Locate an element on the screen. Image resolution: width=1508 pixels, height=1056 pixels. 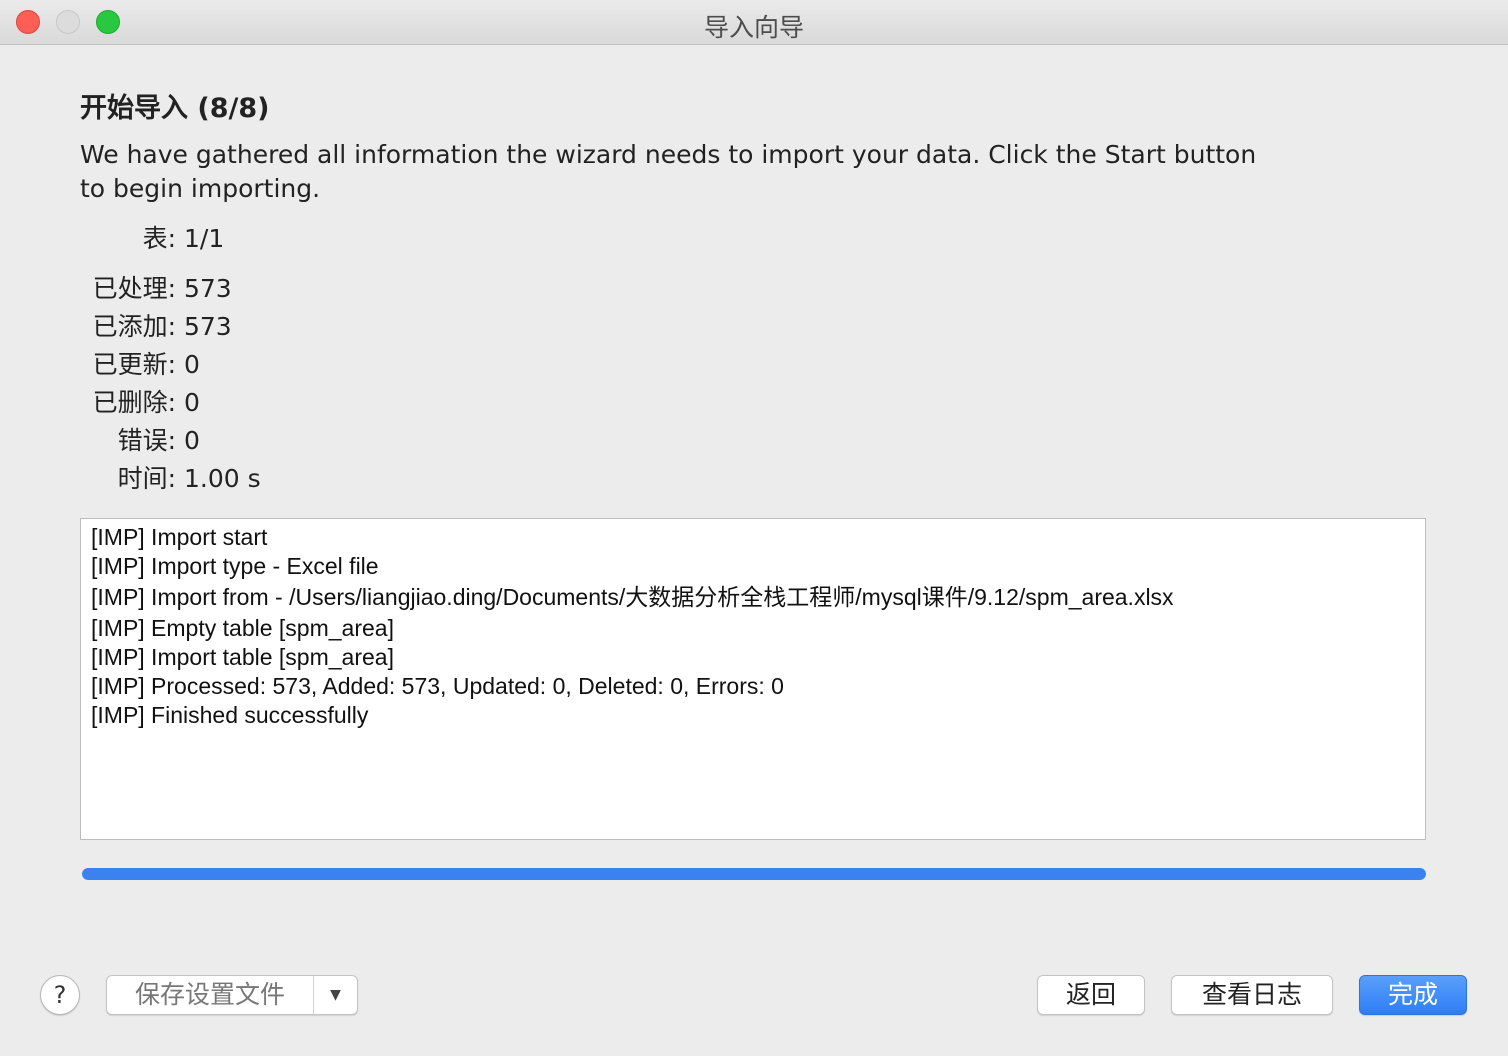
view-log-button: 查看日志 is located at coordinates (1252, 995).